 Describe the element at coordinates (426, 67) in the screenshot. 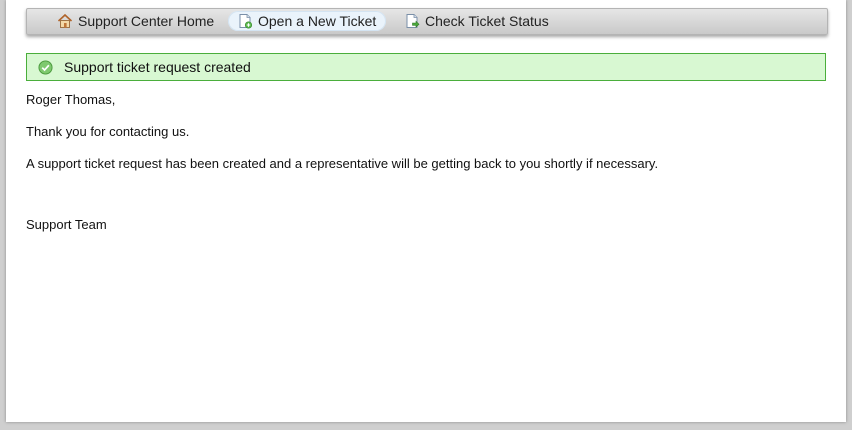

I see `success-alert: Support ticket request created` at that location.